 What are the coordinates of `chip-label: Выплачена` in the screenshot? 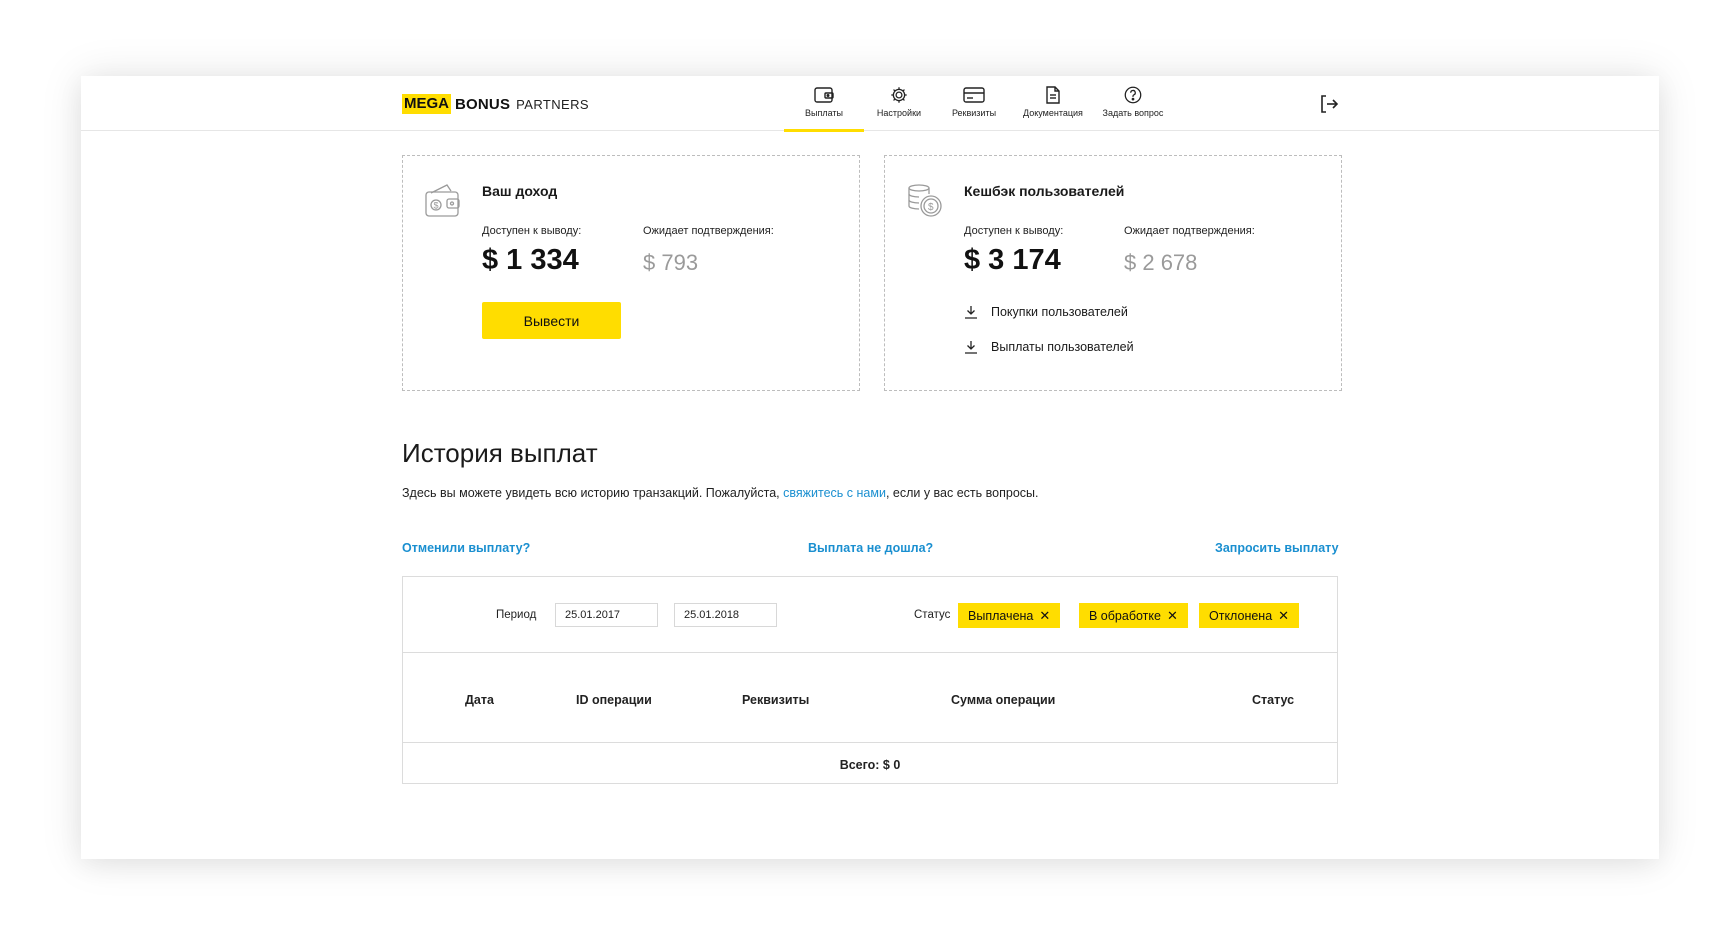 It's located at (1001, 615).